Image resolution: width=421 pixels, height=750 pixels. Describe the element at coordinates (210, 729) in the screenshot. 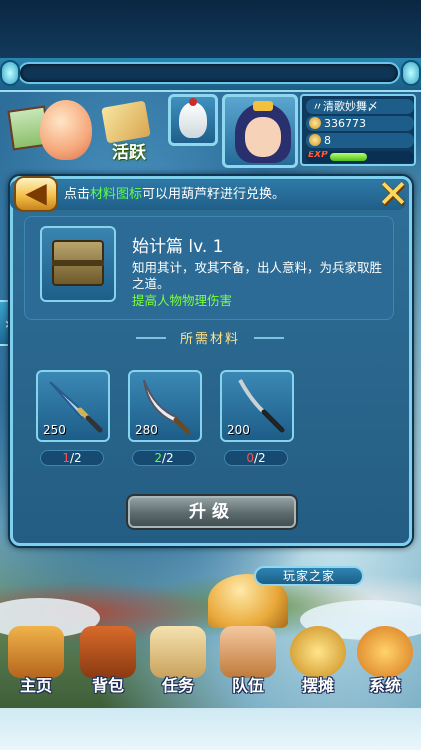

I see `nav-base` at that location.